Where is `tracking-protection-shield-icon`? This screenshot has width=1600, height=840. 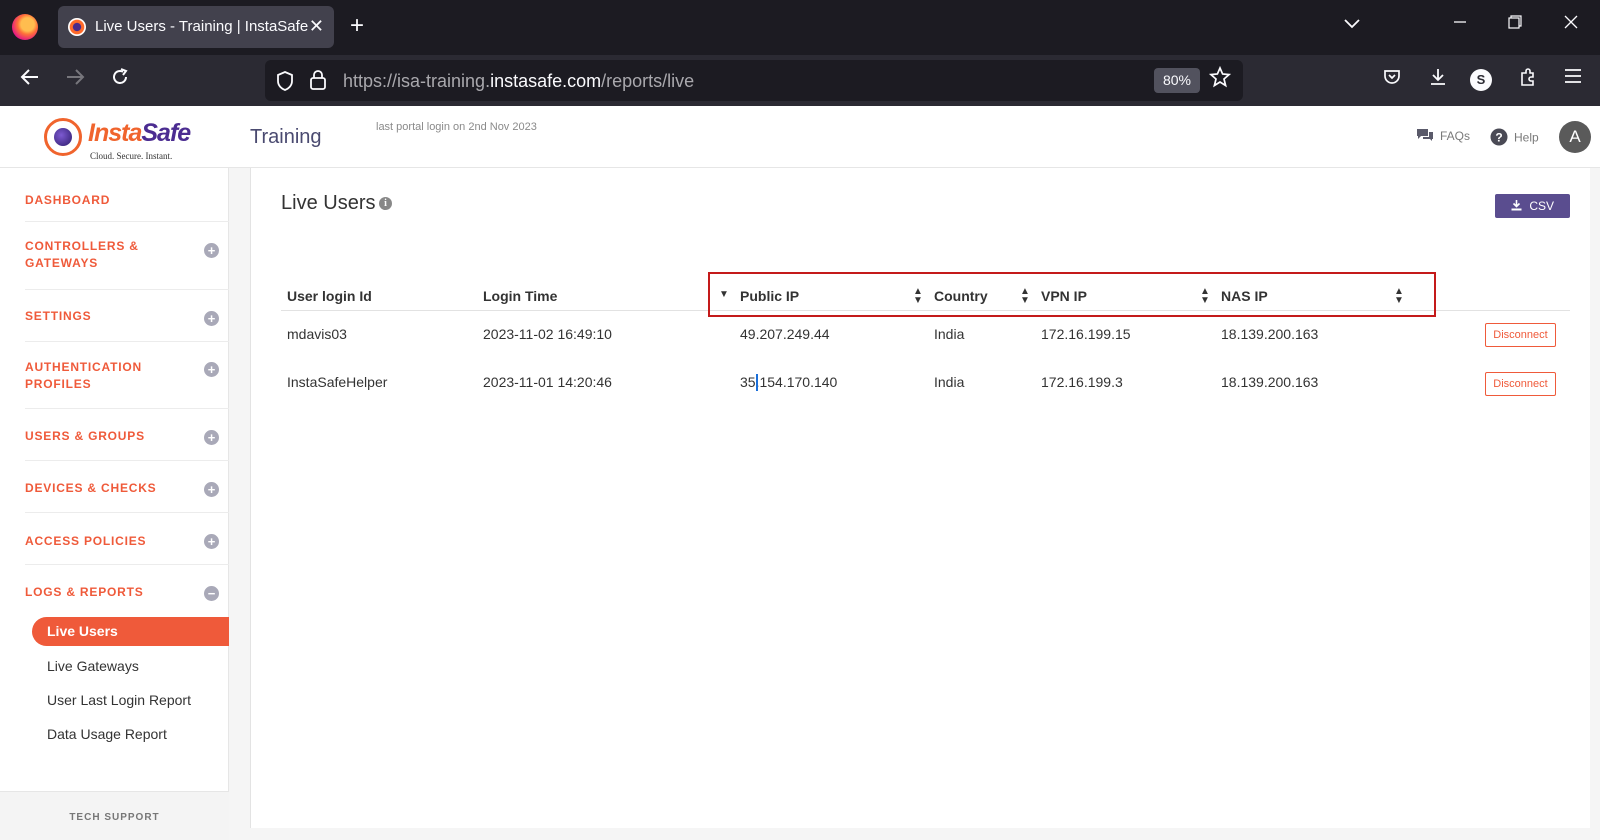
tracking-protection-shield-icon is located at coordinates (285, 83).